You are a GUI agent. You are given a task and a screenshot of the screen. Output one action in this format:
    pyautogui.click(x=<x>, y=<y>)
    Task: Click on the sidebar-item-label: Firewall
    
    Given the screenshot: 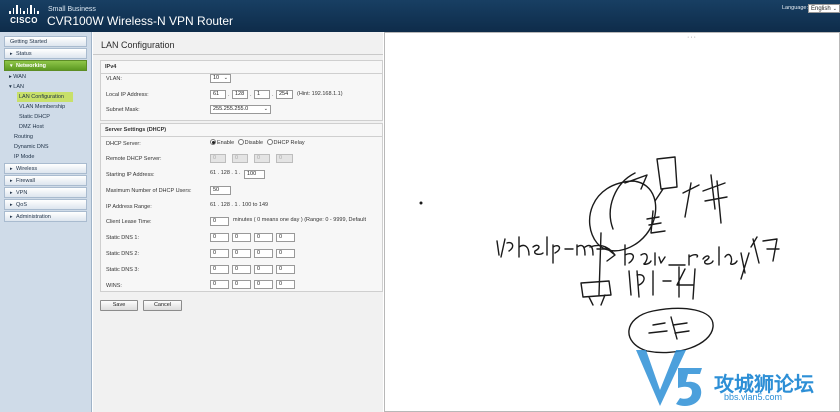 What is the action you would take?
    pyautogui.click(x=25, y=181)
    